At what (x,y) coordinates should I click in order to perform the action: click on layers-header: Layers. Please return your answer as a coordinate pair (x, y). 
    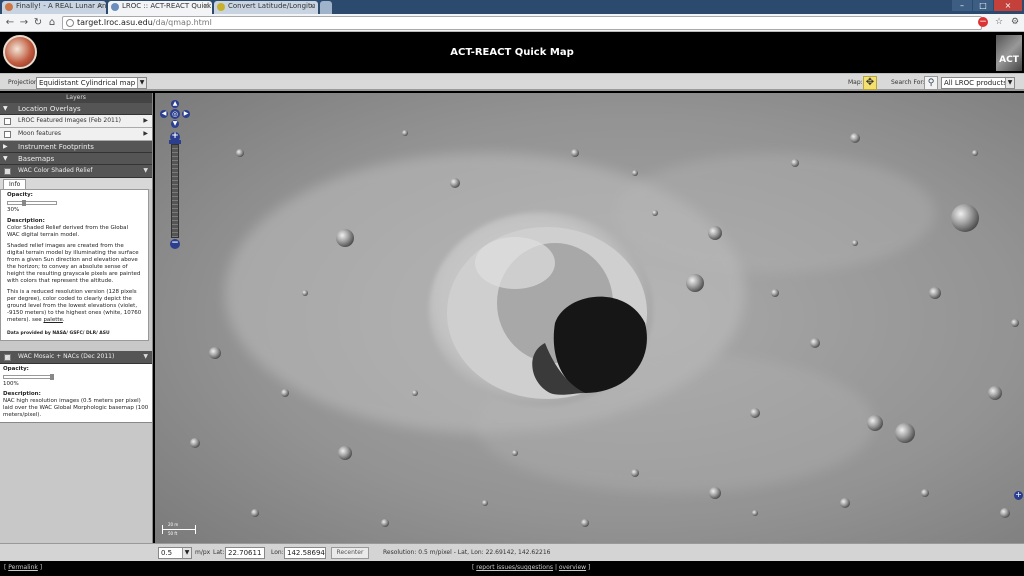
    Looking at the image, I should click on (76, 98).